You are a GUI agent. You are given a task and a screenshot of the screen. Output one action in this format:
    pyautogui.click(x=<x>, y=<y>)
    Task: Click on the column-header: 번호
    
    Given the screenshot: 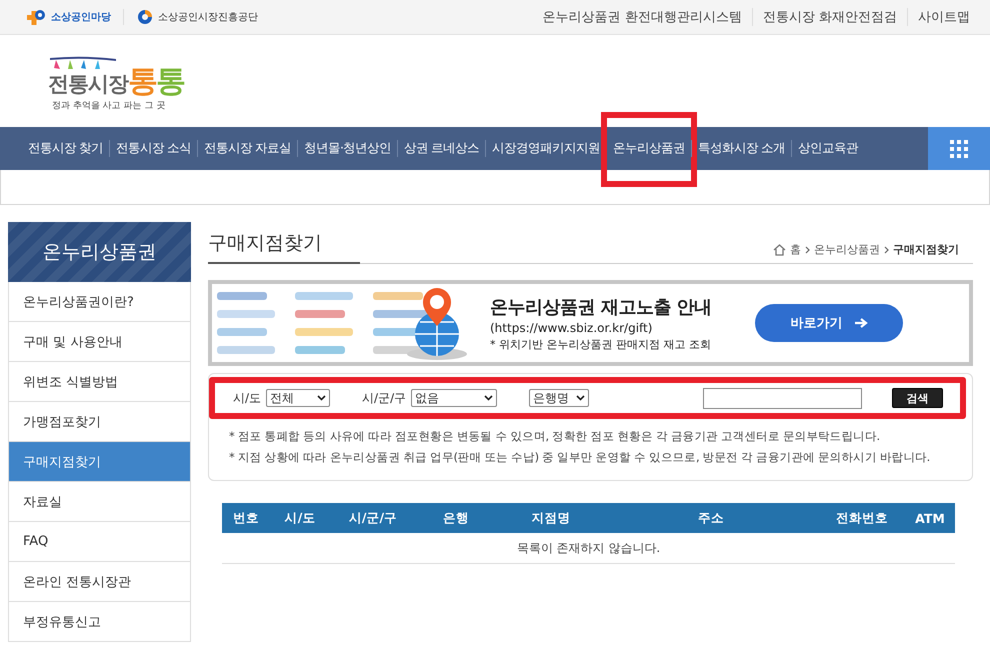 What is the action you would take?
    pyautogui.click(x=246, y=518)
    